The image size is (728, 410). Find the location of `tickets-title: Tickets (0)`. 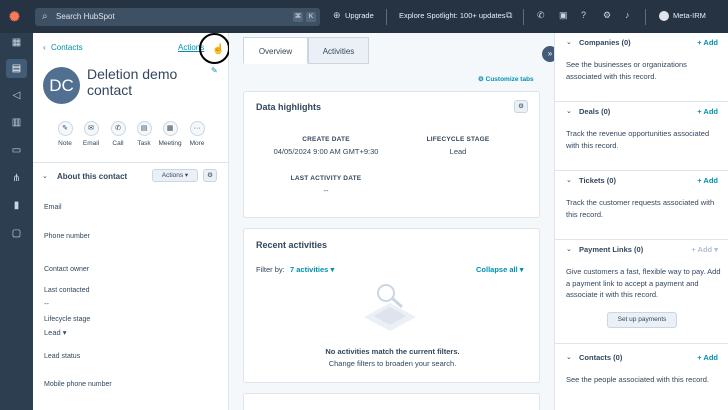

tickets-title: Tickets (0) is located at coordinates (597, 180).